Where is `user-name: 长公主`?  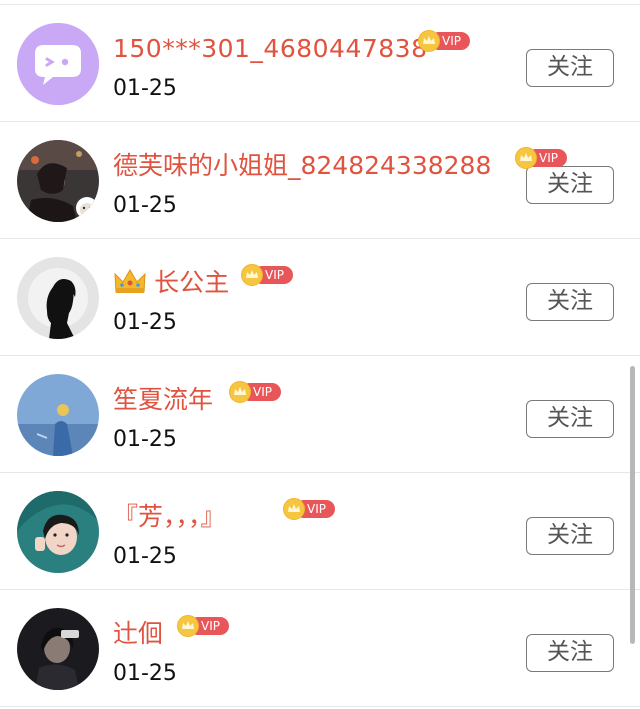
user-name: 长公主 is located at coordinates (191, 283).